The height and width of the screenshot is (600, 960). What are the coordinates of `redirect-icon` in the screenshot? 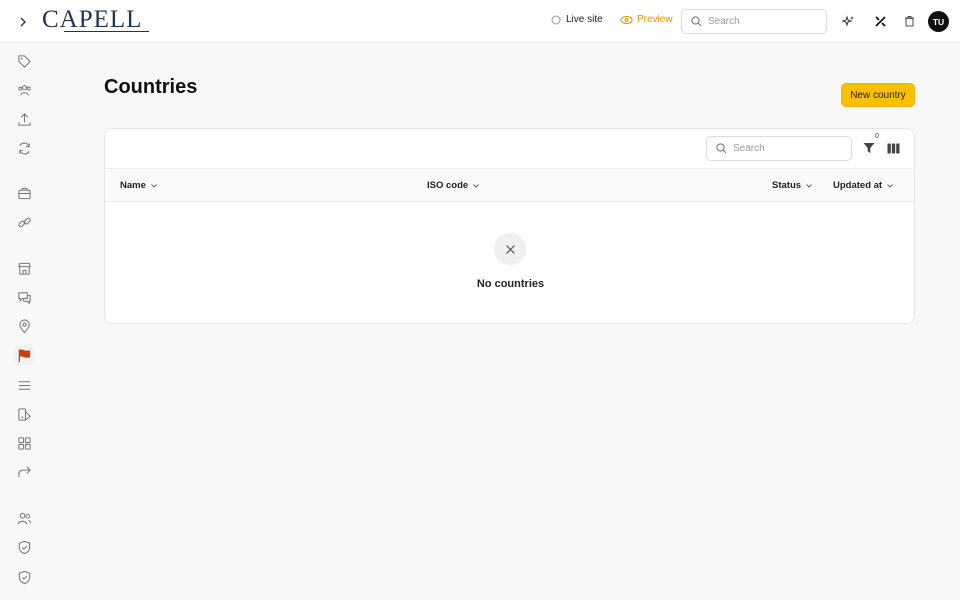 It's located at (24, 471).